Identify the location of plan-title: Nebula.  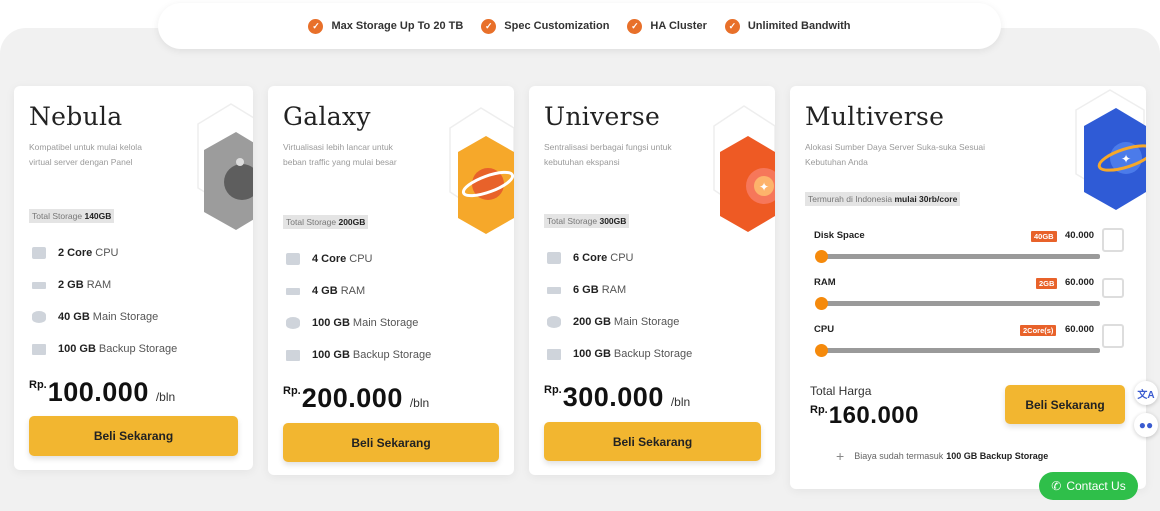
(76, 116).